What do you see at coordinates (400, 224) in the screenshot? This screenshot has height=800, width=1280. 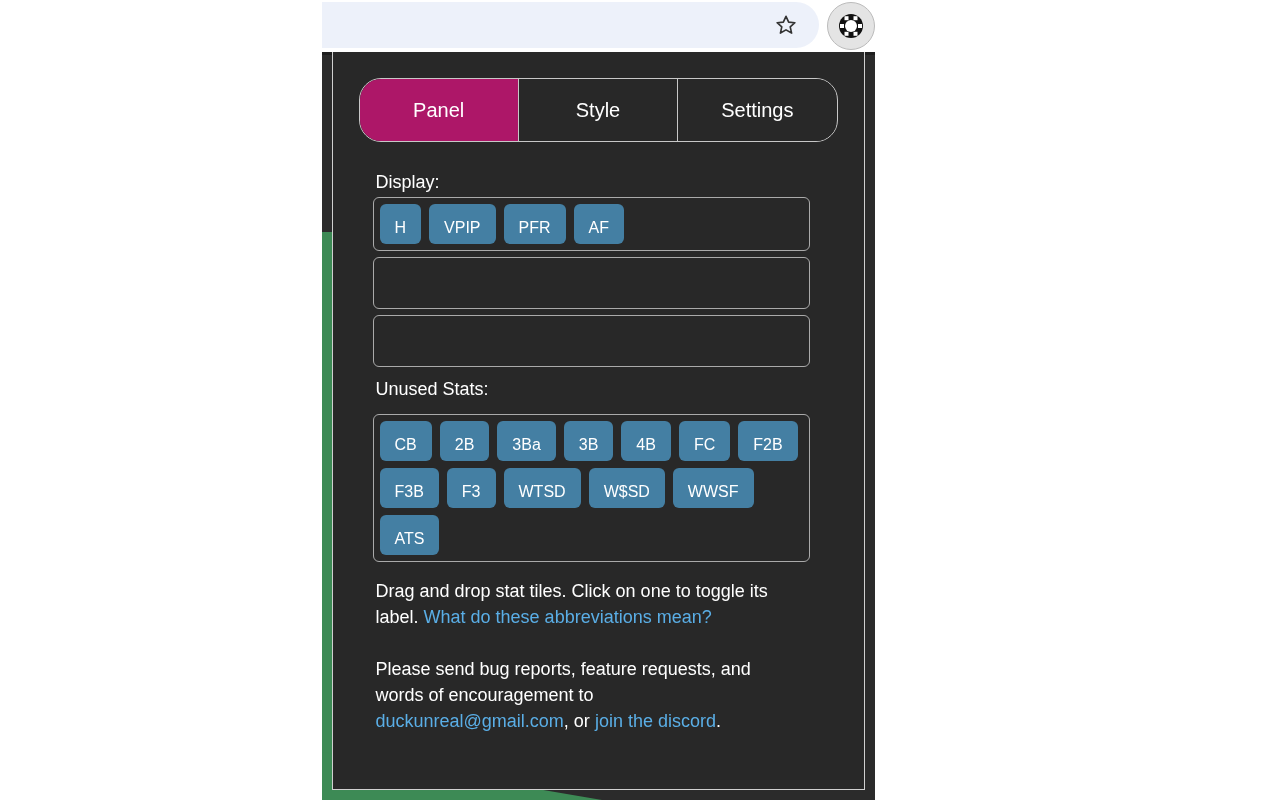 I see `stat-tile: H` at bounding box center [400, 224].